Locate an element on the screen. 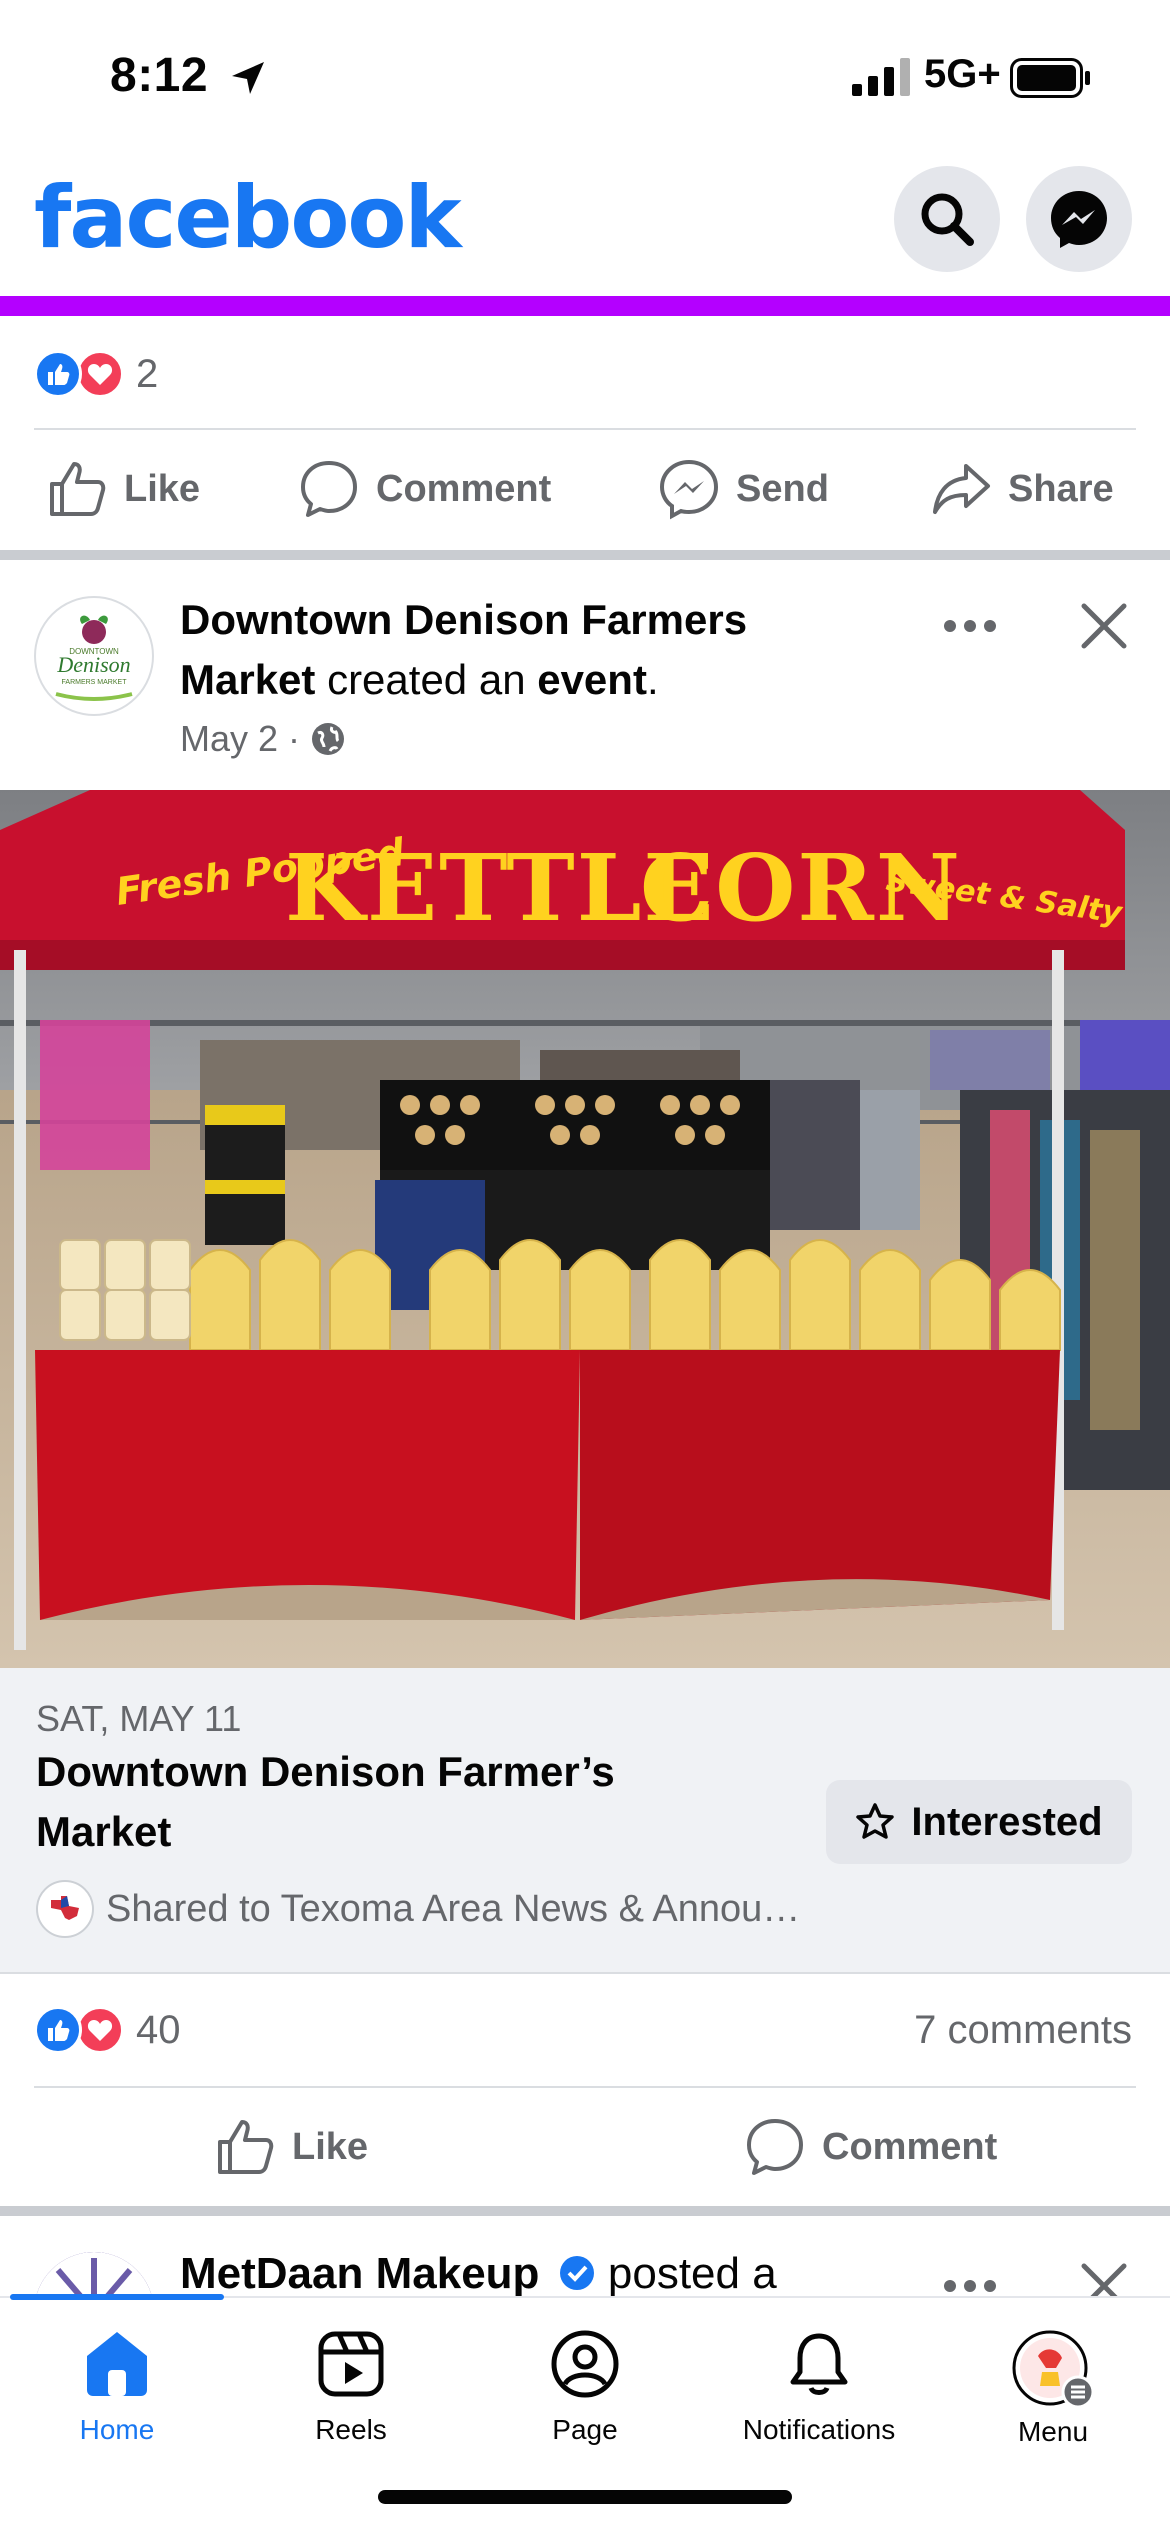 This screenshot has height=2532, width=1170. home-icon is located at coordinates (117, 2364).